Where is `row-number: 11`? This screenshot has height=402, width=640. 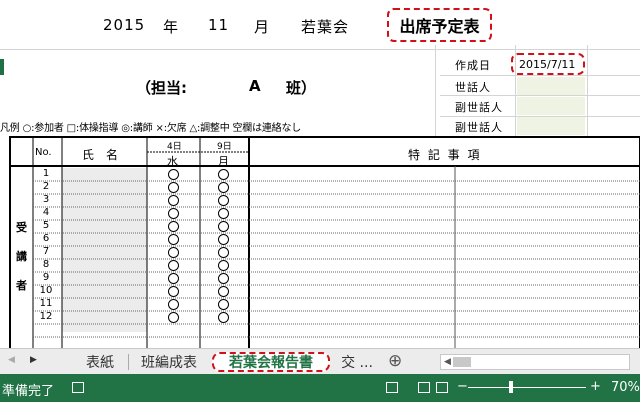
row-number: 11 is located at coordinates (46, 303).